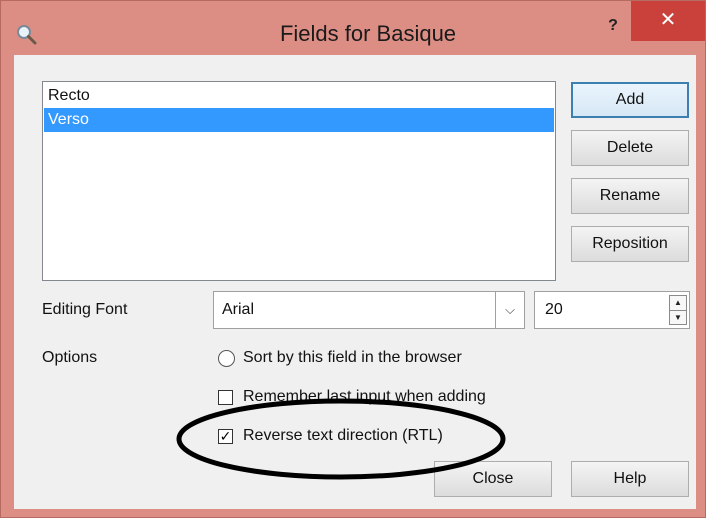 Image resolution: width=710 pixels, height=521 pixels. I want to click on help-button: Help, so click(630, 479).